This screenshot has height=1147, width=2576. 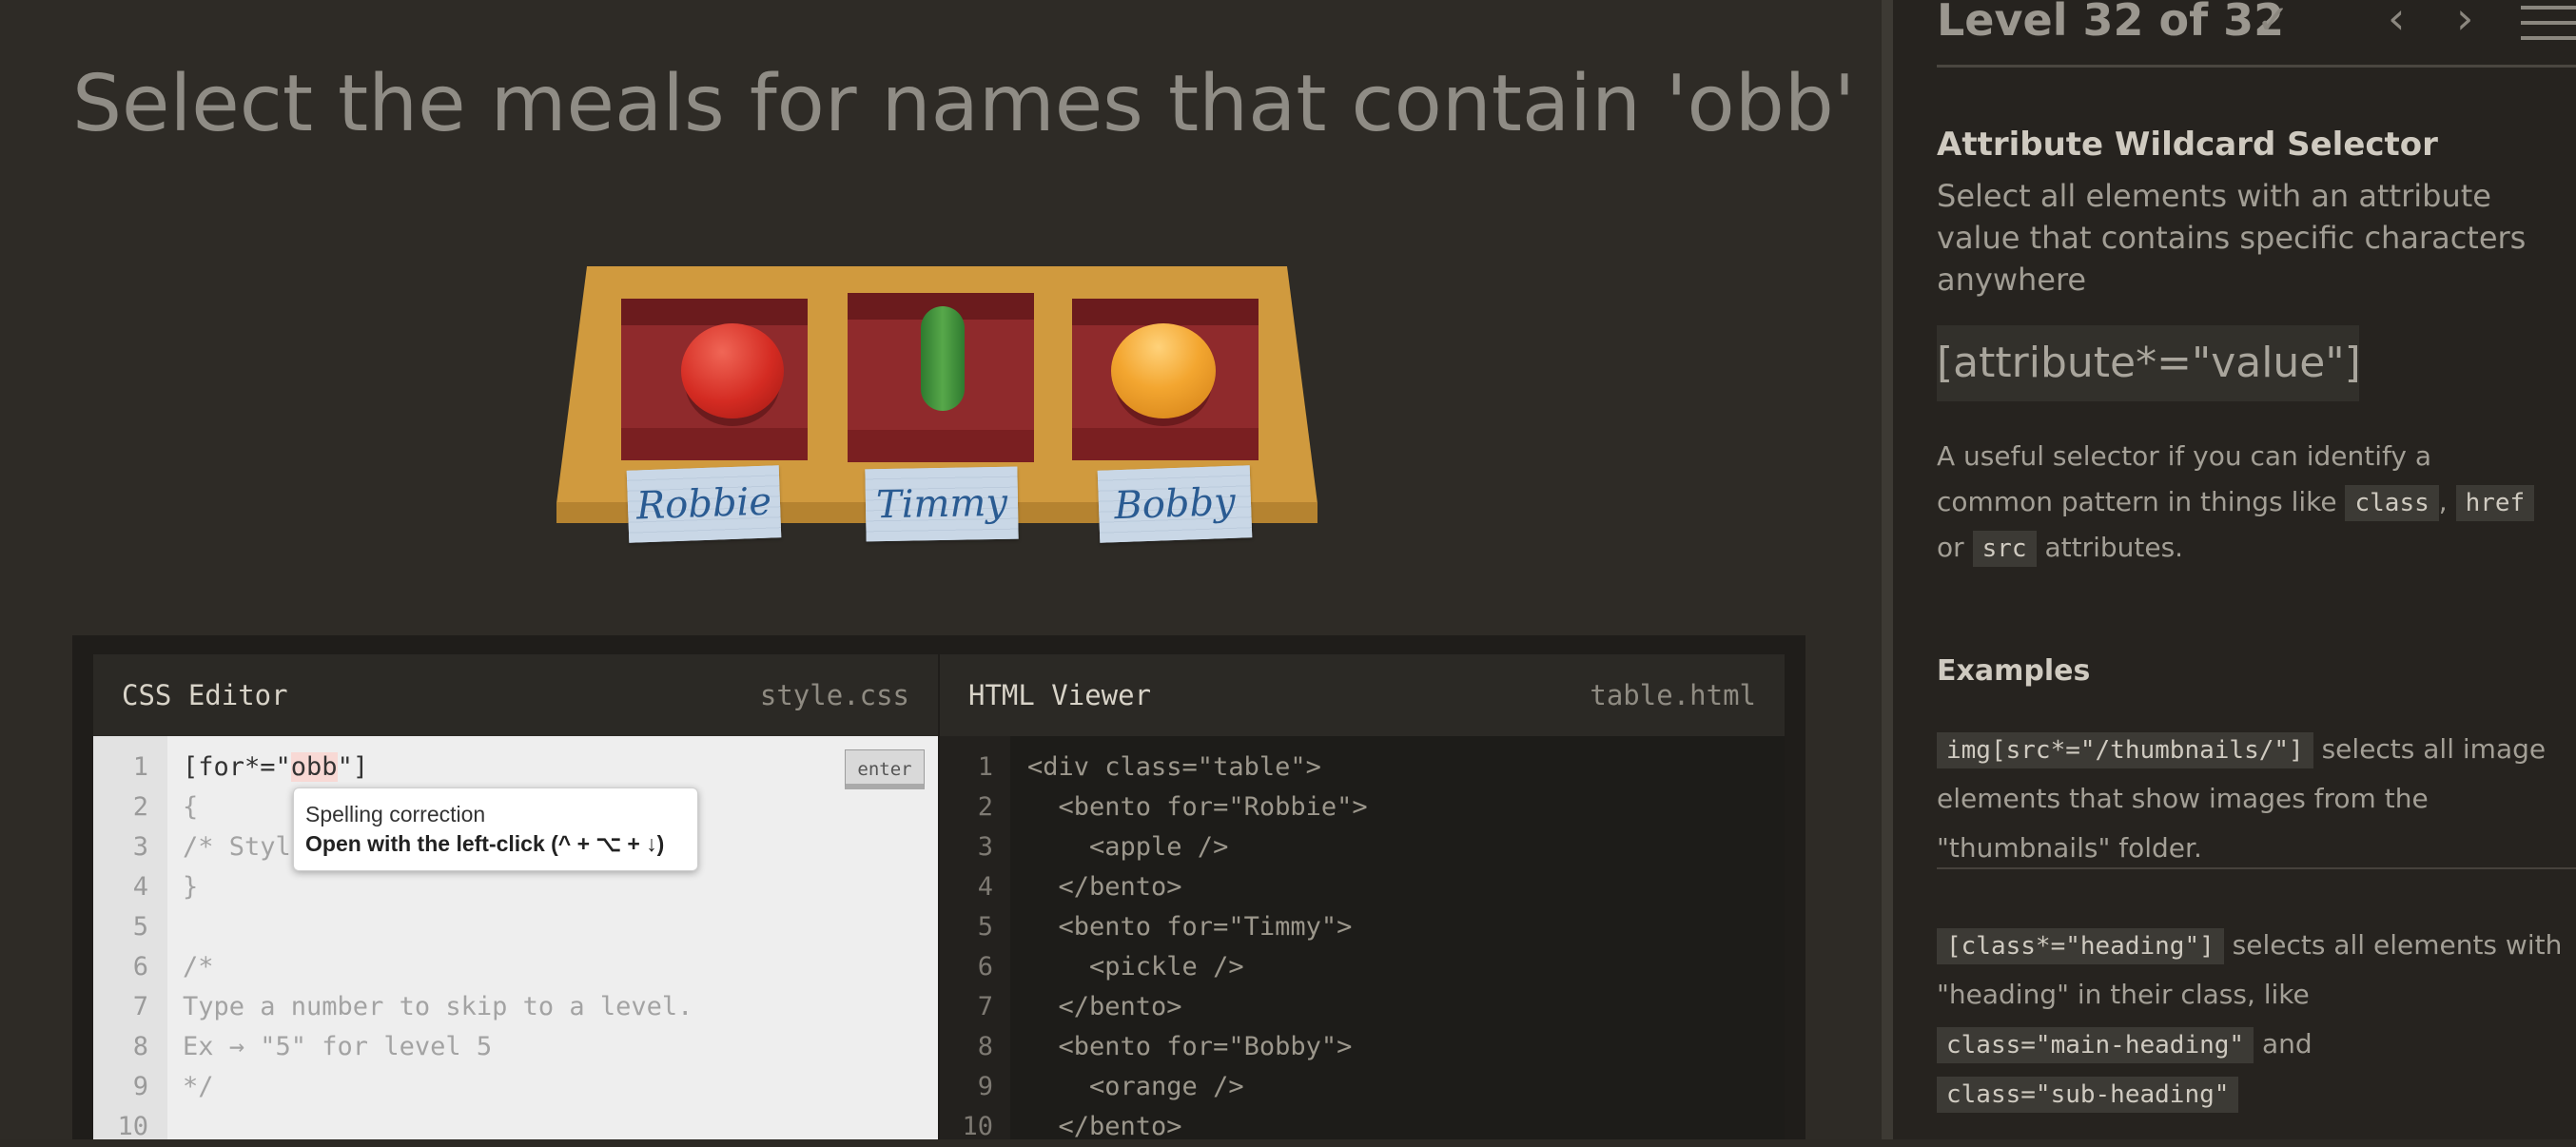 I want to click on tooltip-title: Spelling correction, so click(x=396, y=814).